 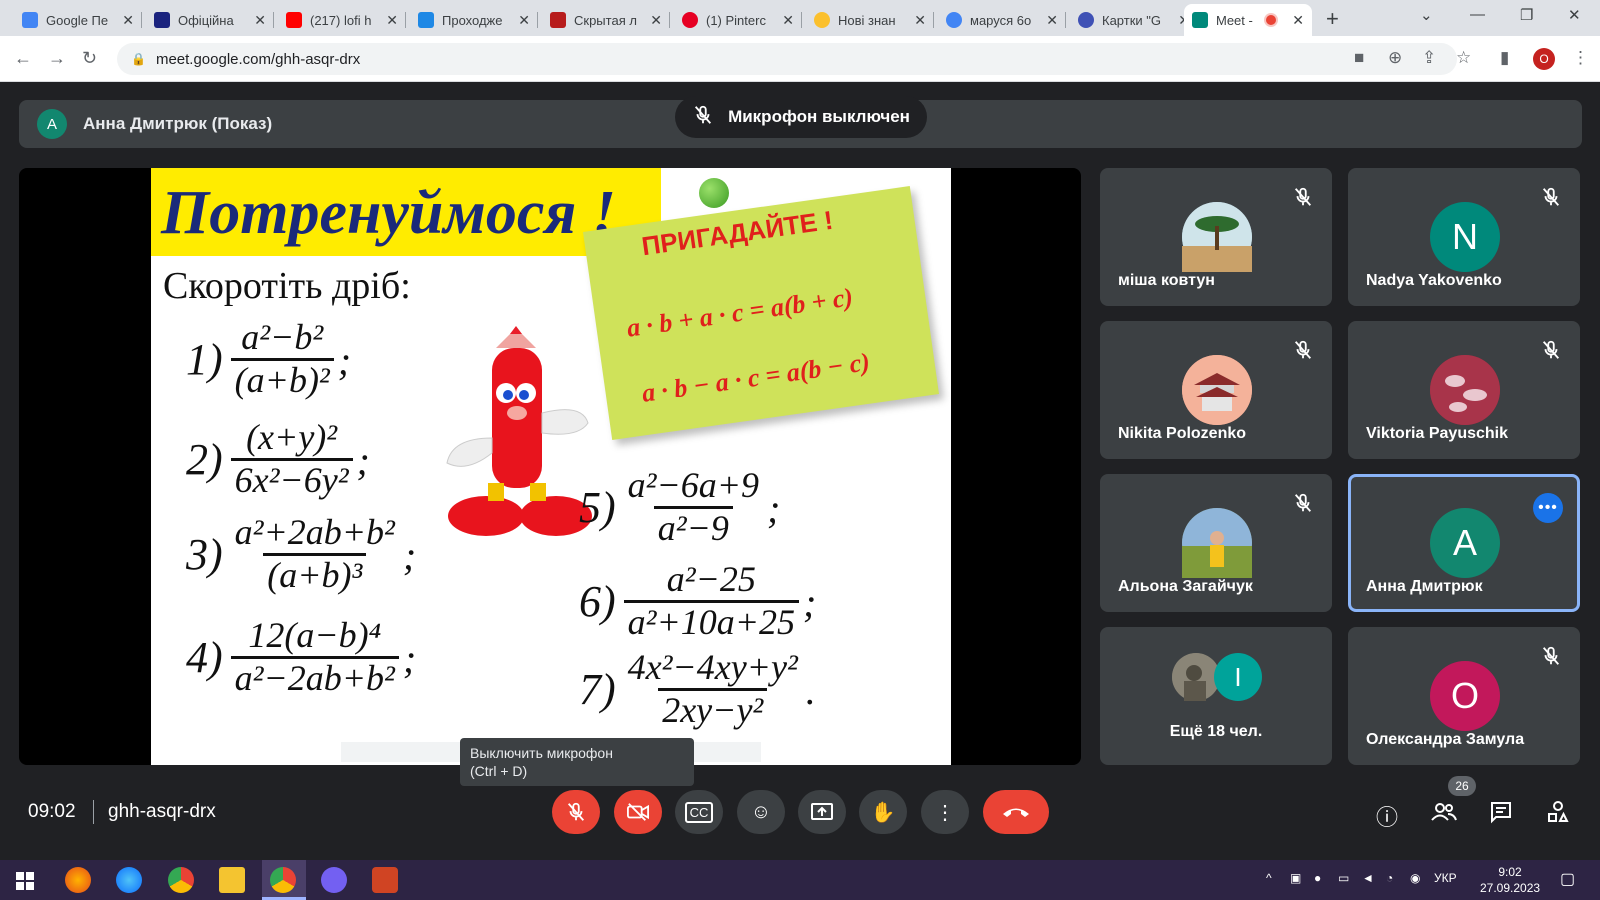 What do you see at coordinates (1504, 58) in the screenshot?
I see `side-panel-icon: ▮` at bounding box center [1504, 58].